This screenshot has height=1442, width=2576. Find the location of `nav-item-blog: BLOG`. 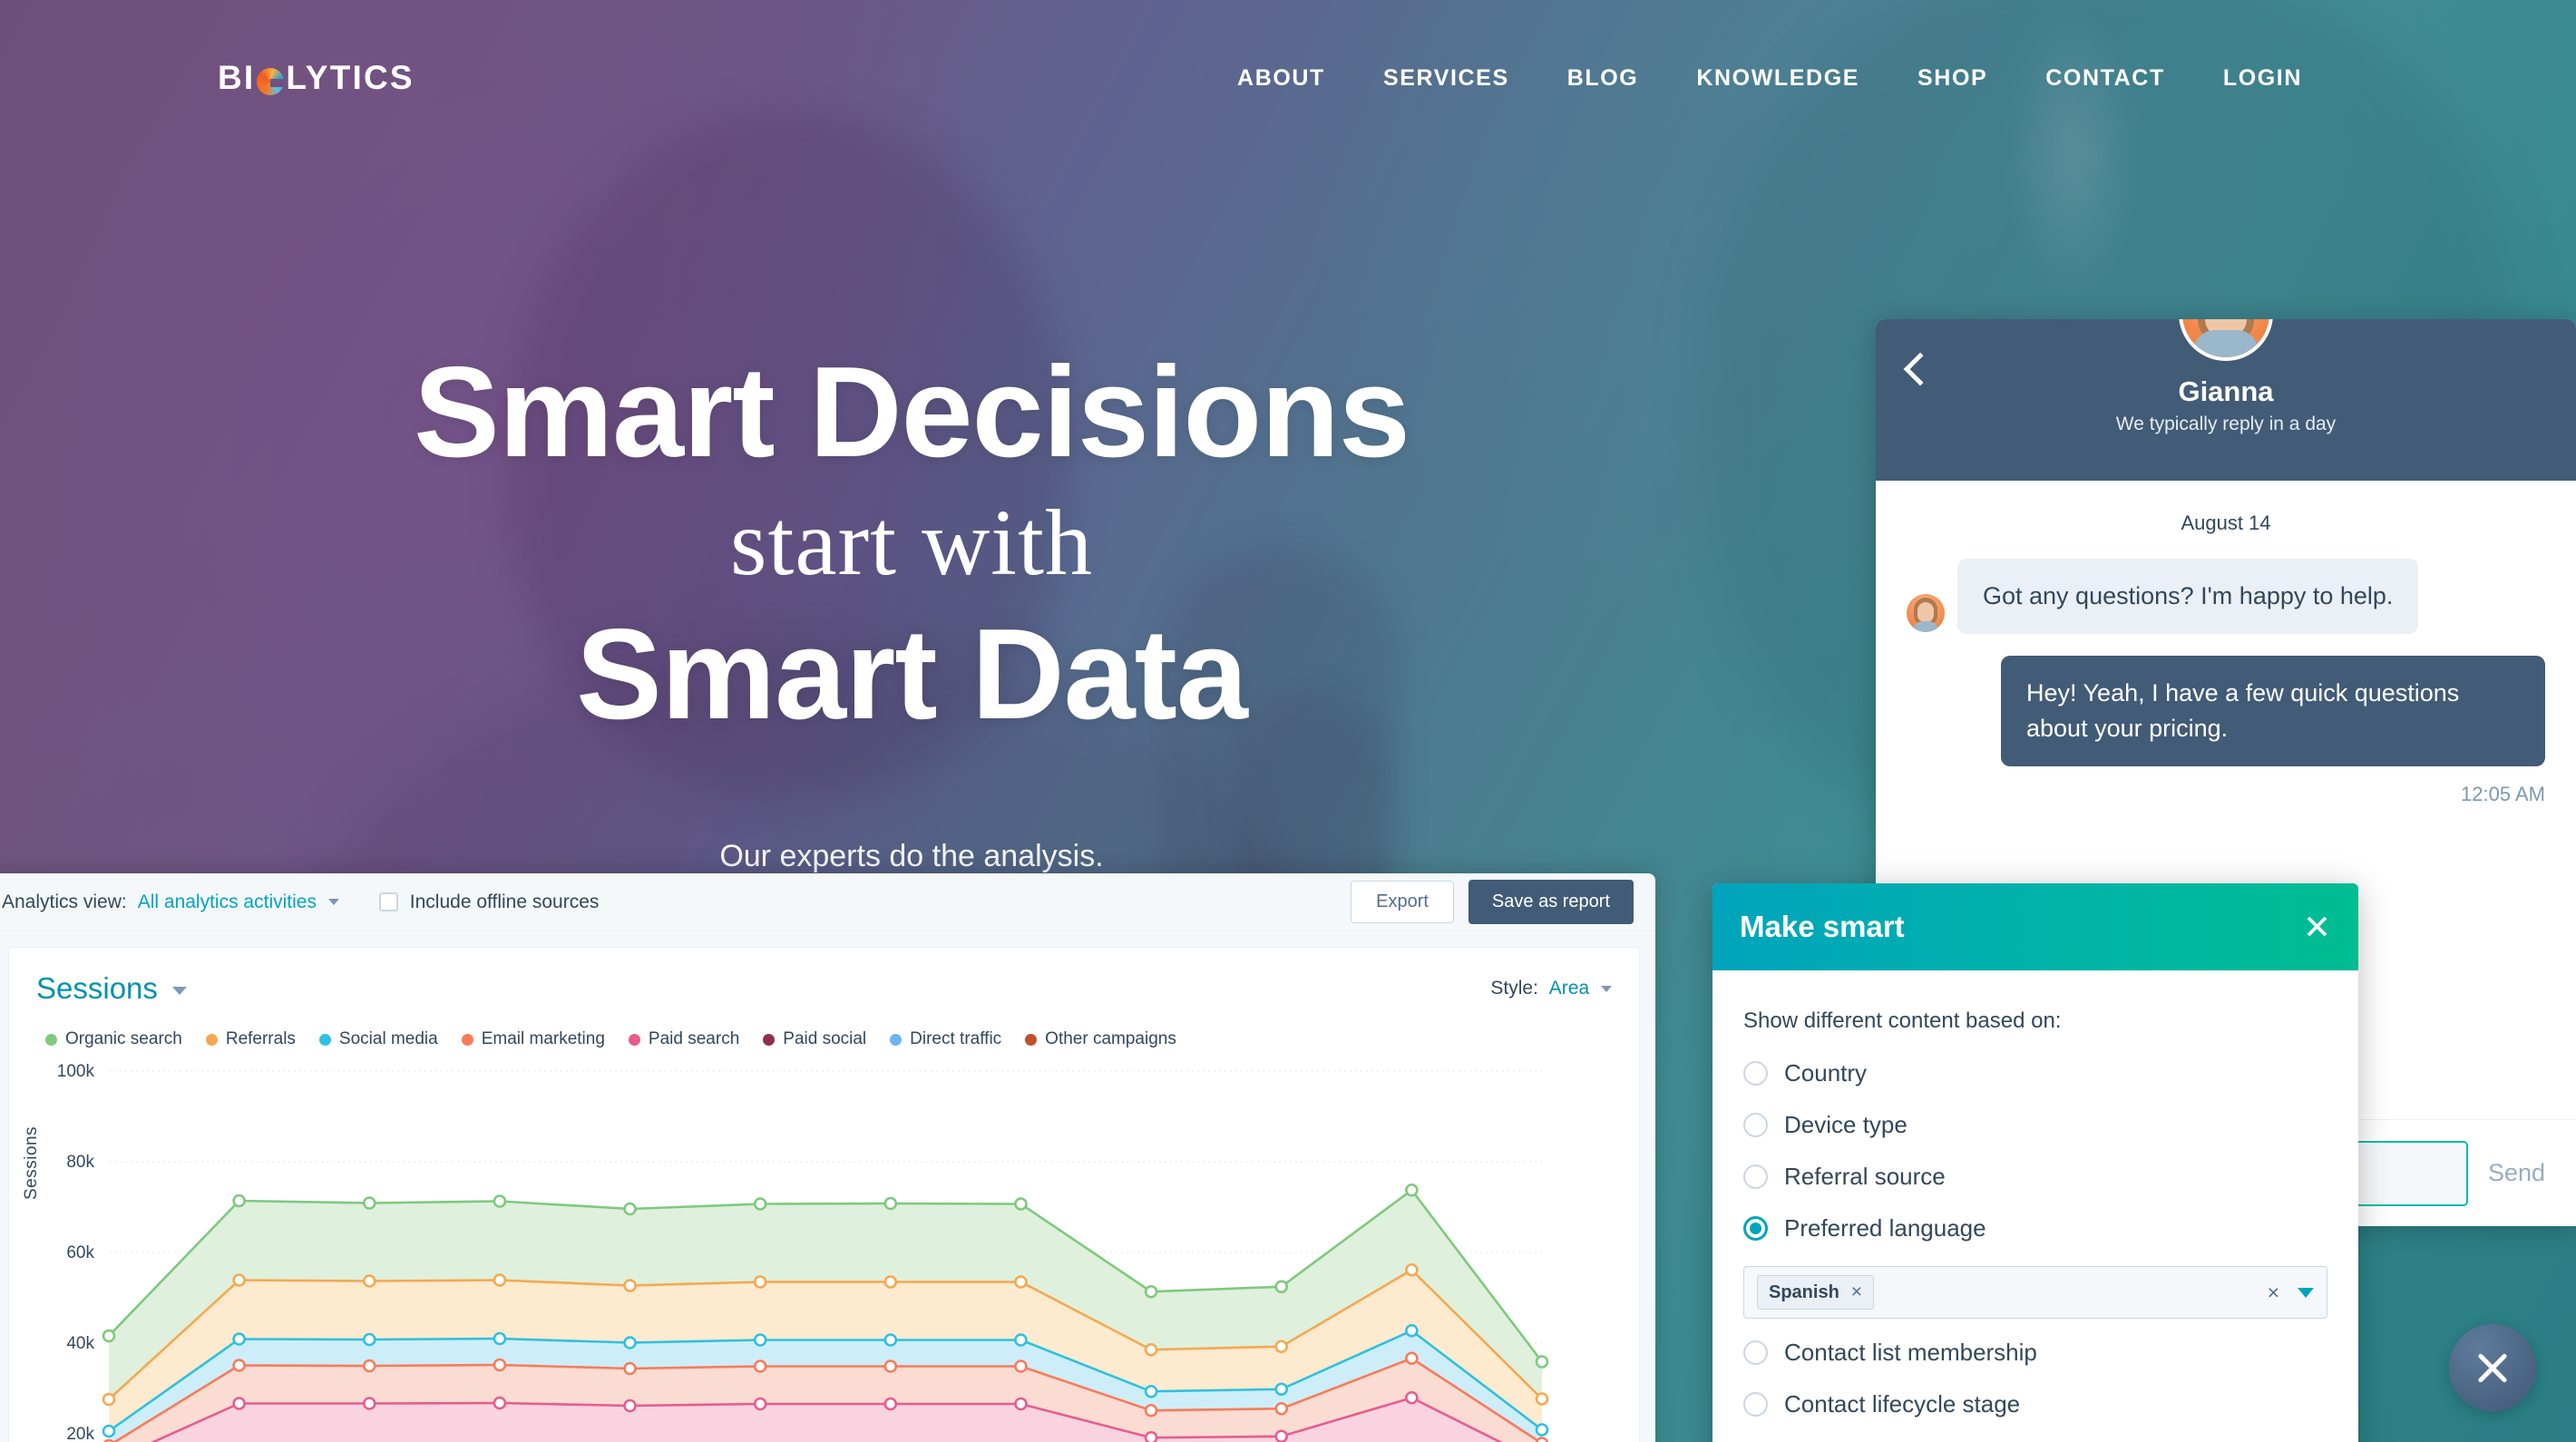

nav-item-blog: BLOG is located at coordinates (1603, 78).